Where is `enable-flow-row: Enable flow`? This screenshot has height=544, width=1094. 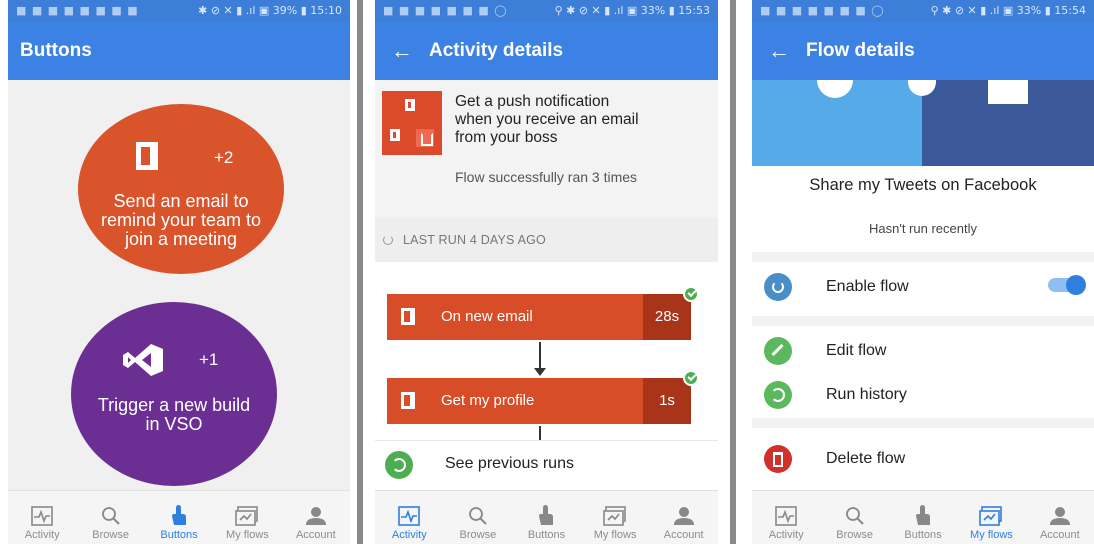 enable-flow-row: Enable flow is located at coordinates (923, 287).